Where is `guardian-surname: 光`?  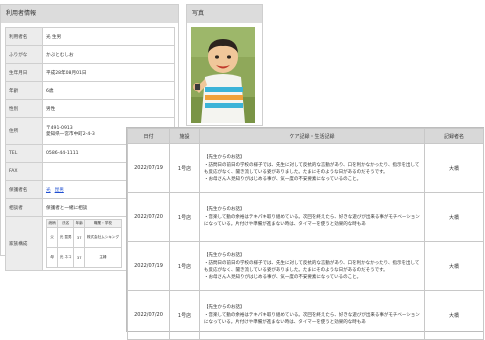 guardian-surname: 光 is located at coordinates (48, 190).